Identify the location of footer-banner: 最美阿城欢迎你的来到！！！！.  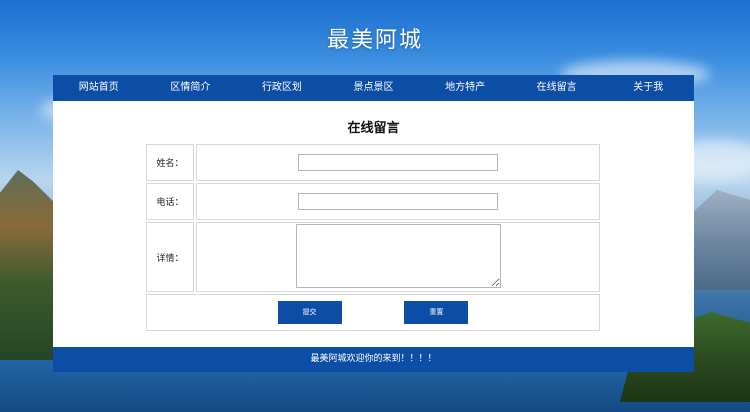
(373, 359).